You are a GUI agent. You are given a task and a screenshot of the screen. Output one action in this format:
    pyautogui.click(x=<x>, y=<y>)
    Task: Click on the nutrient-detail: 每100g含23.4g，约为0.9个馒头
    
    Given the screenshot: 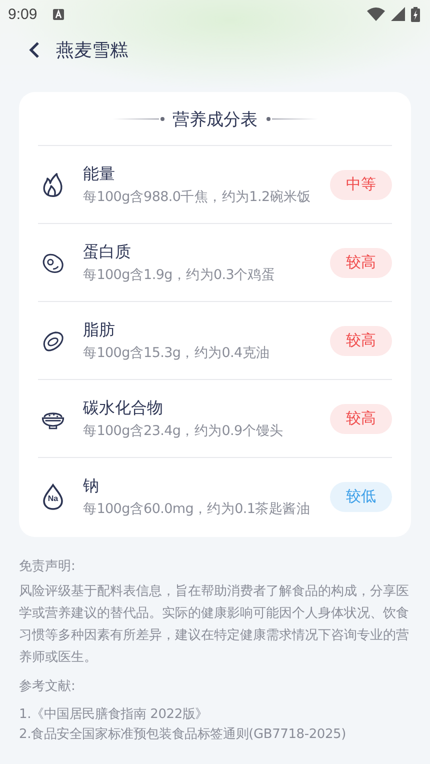 What is the action you would take?
    pyautogui.click(x=183, y=431)
    